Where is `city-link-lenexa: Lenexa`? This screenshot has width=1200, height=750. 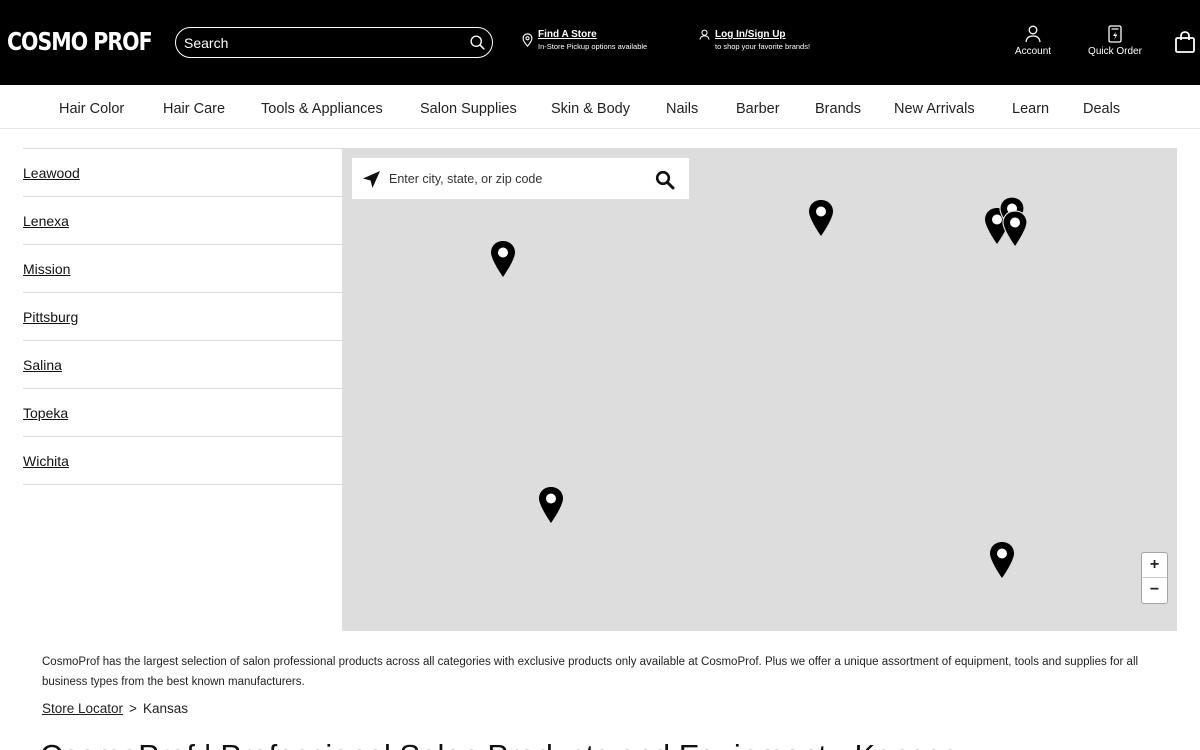 city-link-lenexa: Lenexa is located at coordinates (183, 221).